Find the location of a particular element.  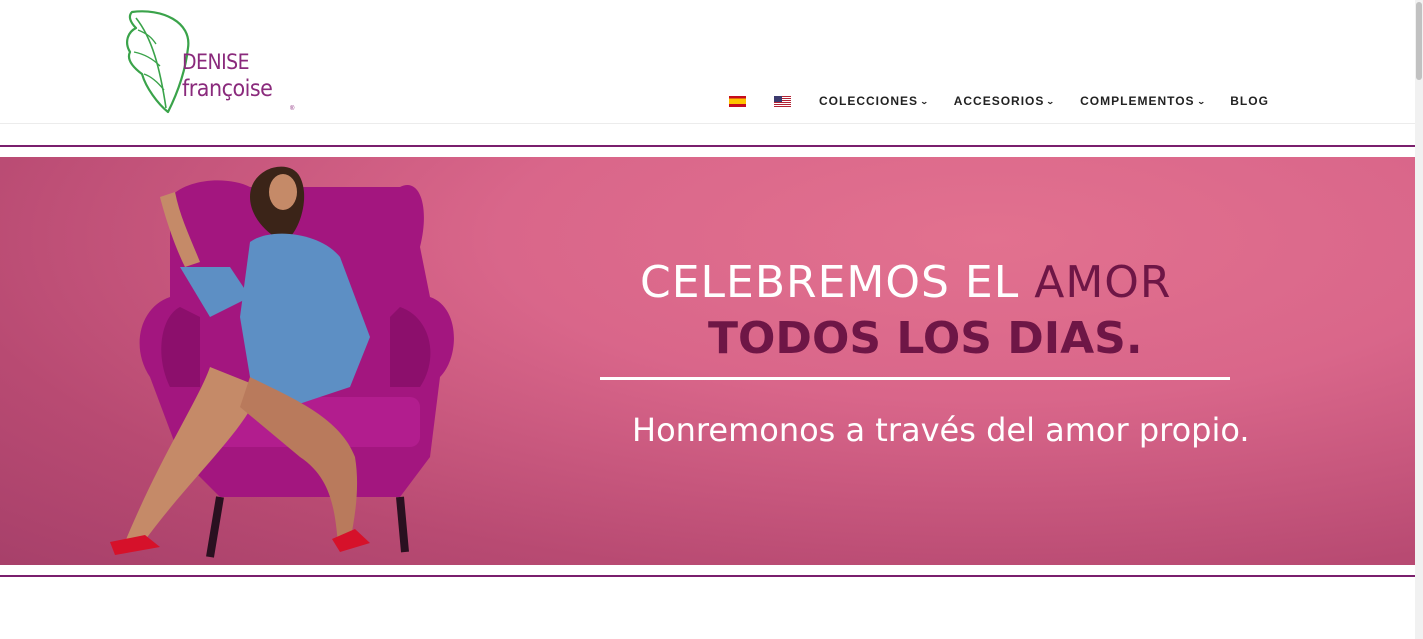

registered-mark: ® is located at coordinates (292, 109).